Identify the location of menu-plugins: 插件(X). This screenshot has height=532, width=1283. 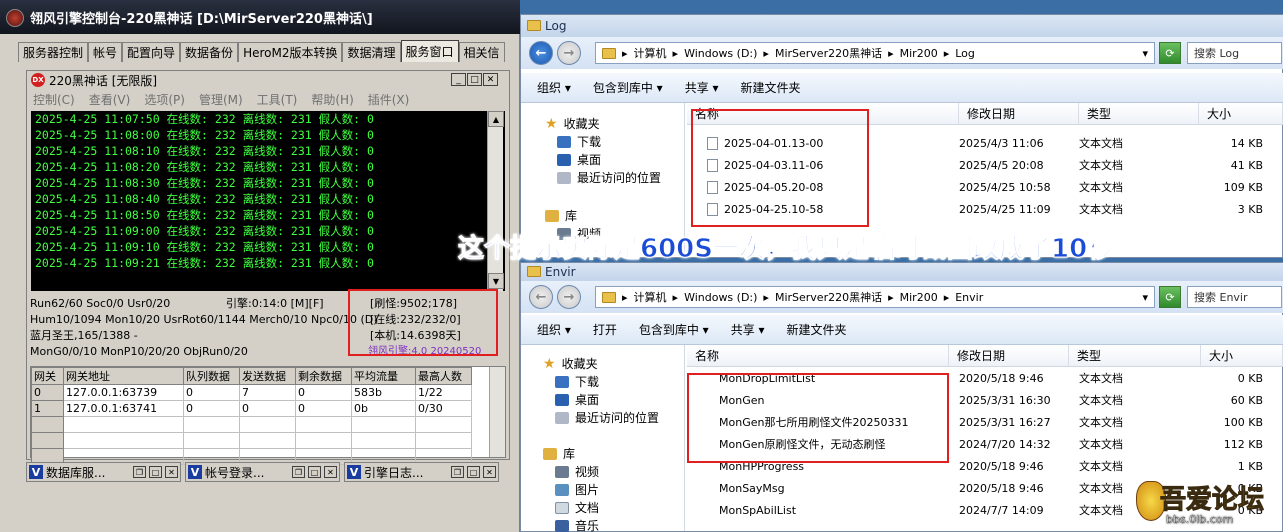
(389, 100).